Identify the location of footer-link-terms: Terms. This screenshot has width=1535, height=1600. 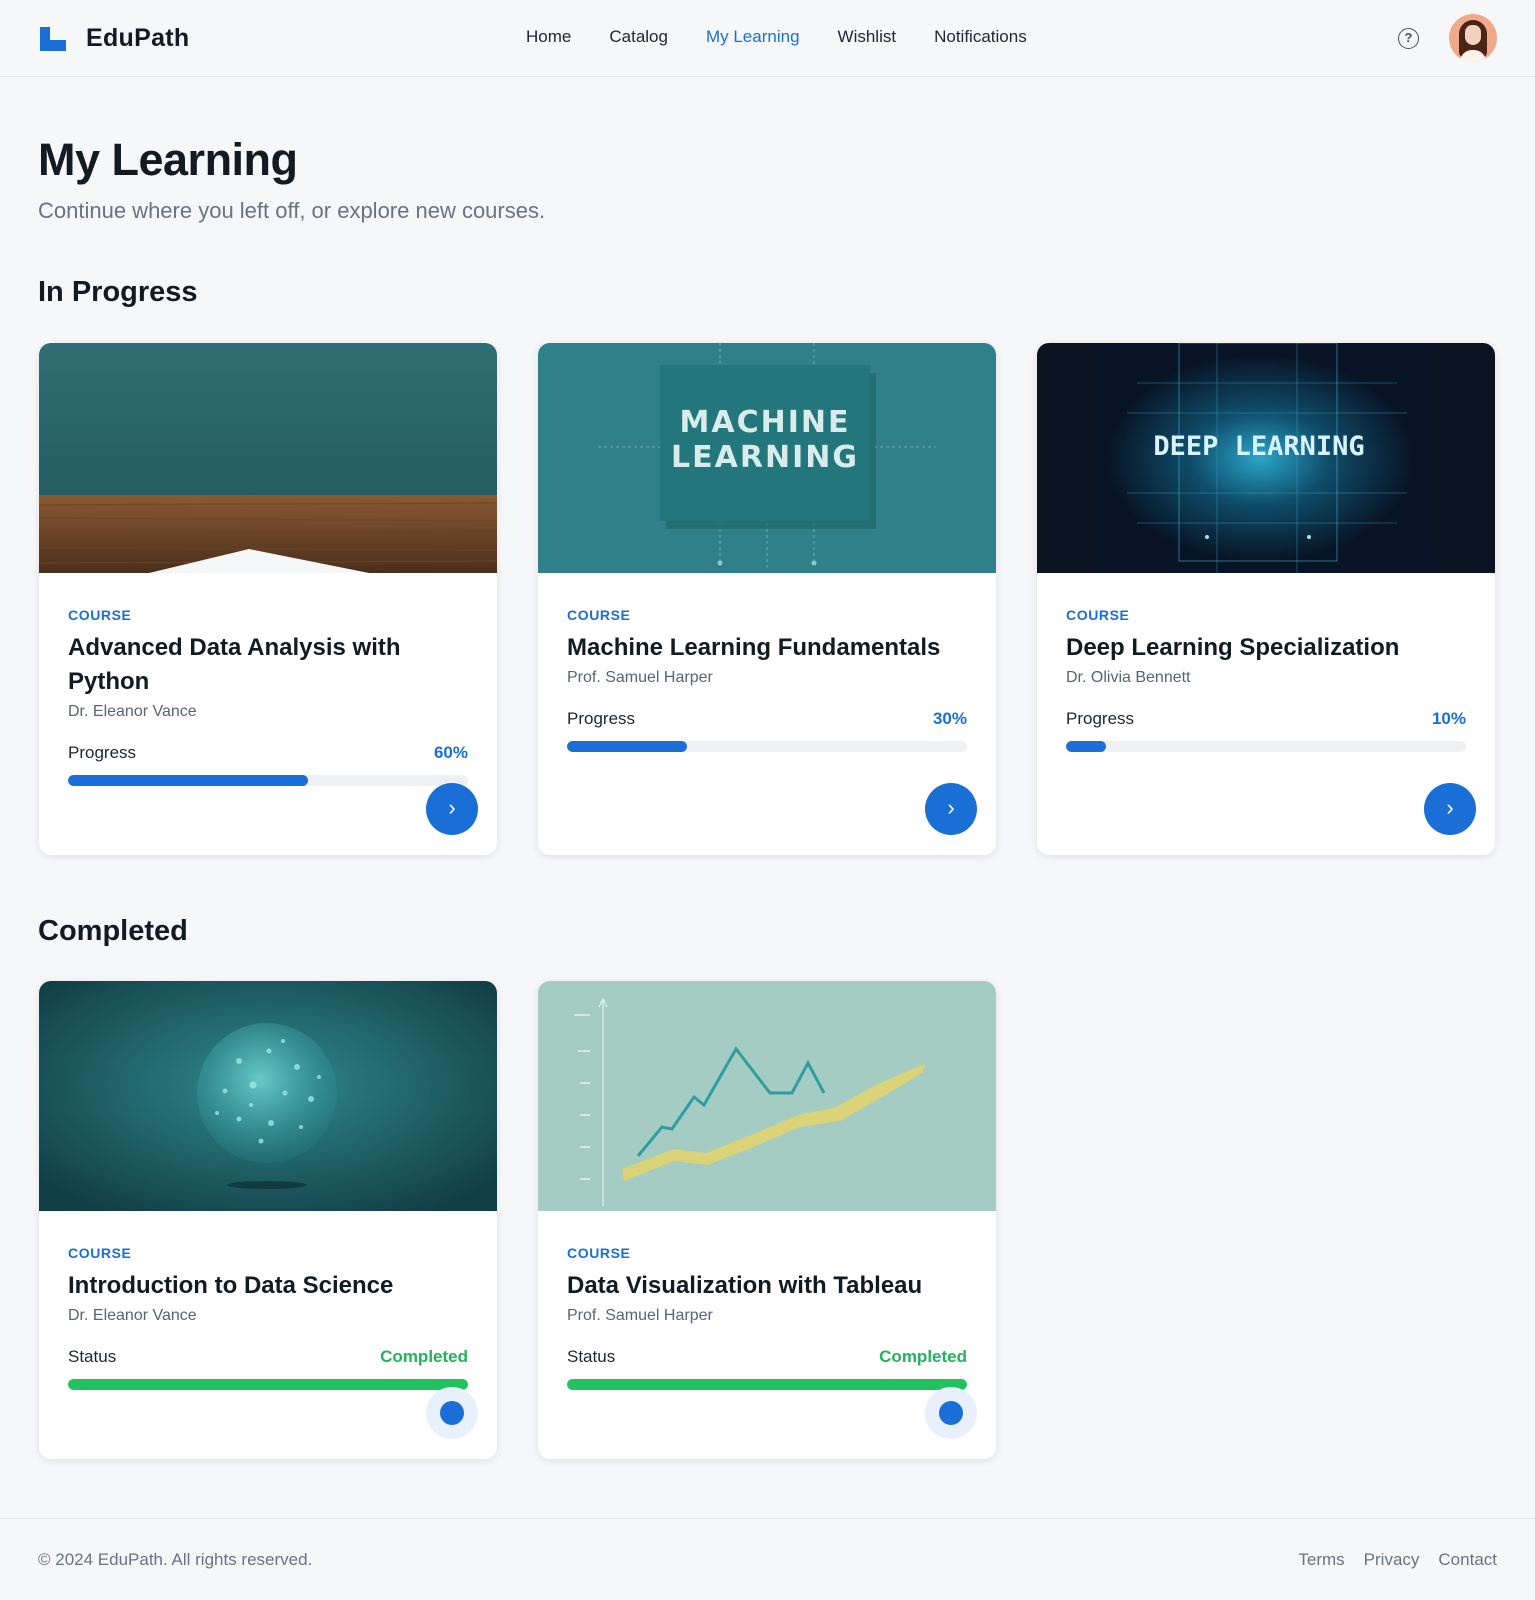
(1321, 1560).